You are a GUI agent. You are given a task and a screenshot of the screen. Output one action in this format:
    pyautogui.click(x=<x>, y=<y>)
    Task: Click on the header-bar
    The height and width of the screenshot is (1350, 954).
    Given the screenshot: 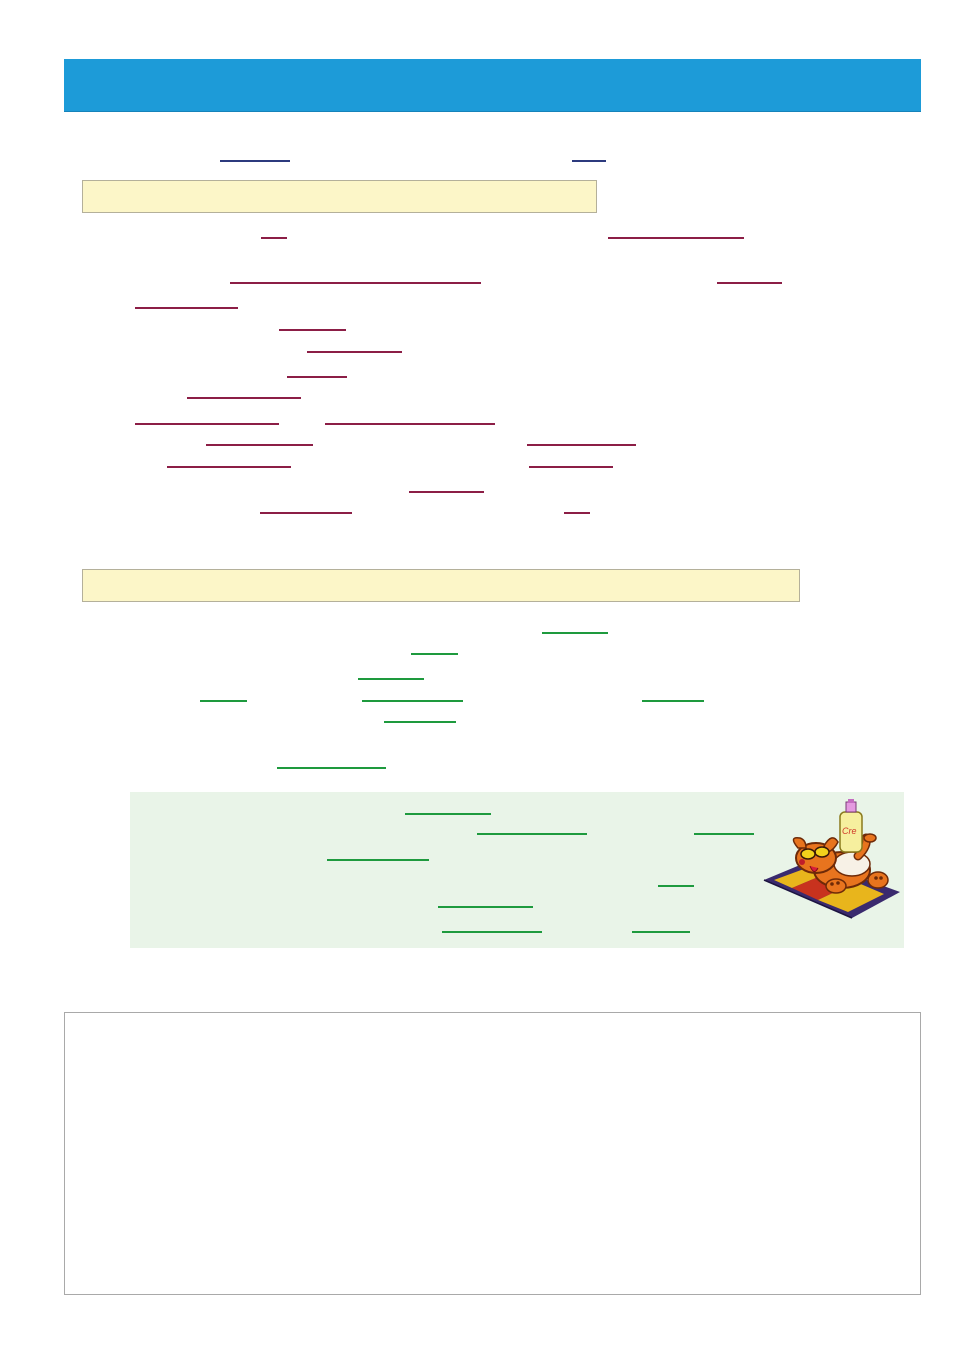 What is the action you would take?
    pyautogui.click(x=492, y=85)
    